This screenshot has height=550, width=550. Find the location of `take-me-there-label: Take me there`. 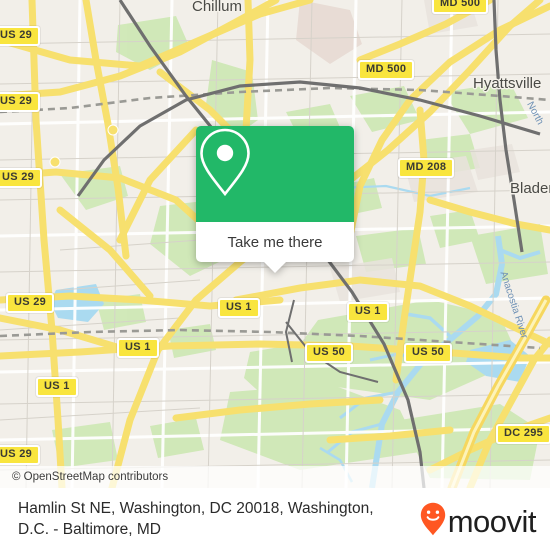

take-me-there-label: Take me there is located at coordinates (275, 242).